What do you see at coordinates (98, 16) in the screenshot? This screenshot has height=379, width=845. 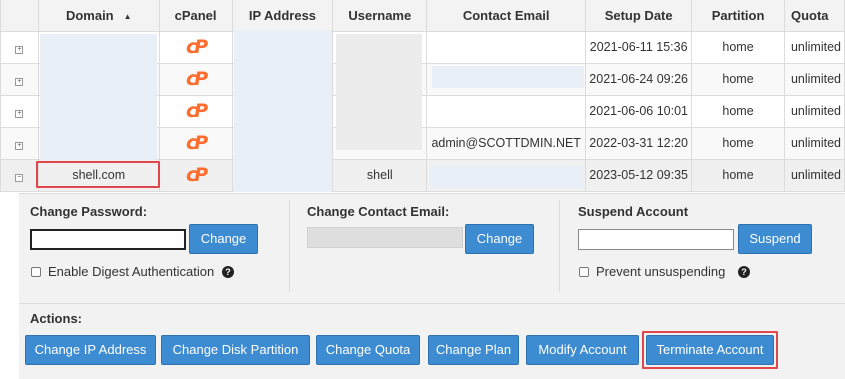 I see `col-header-domain: Domain ▲` at bounding box center [98, 16].